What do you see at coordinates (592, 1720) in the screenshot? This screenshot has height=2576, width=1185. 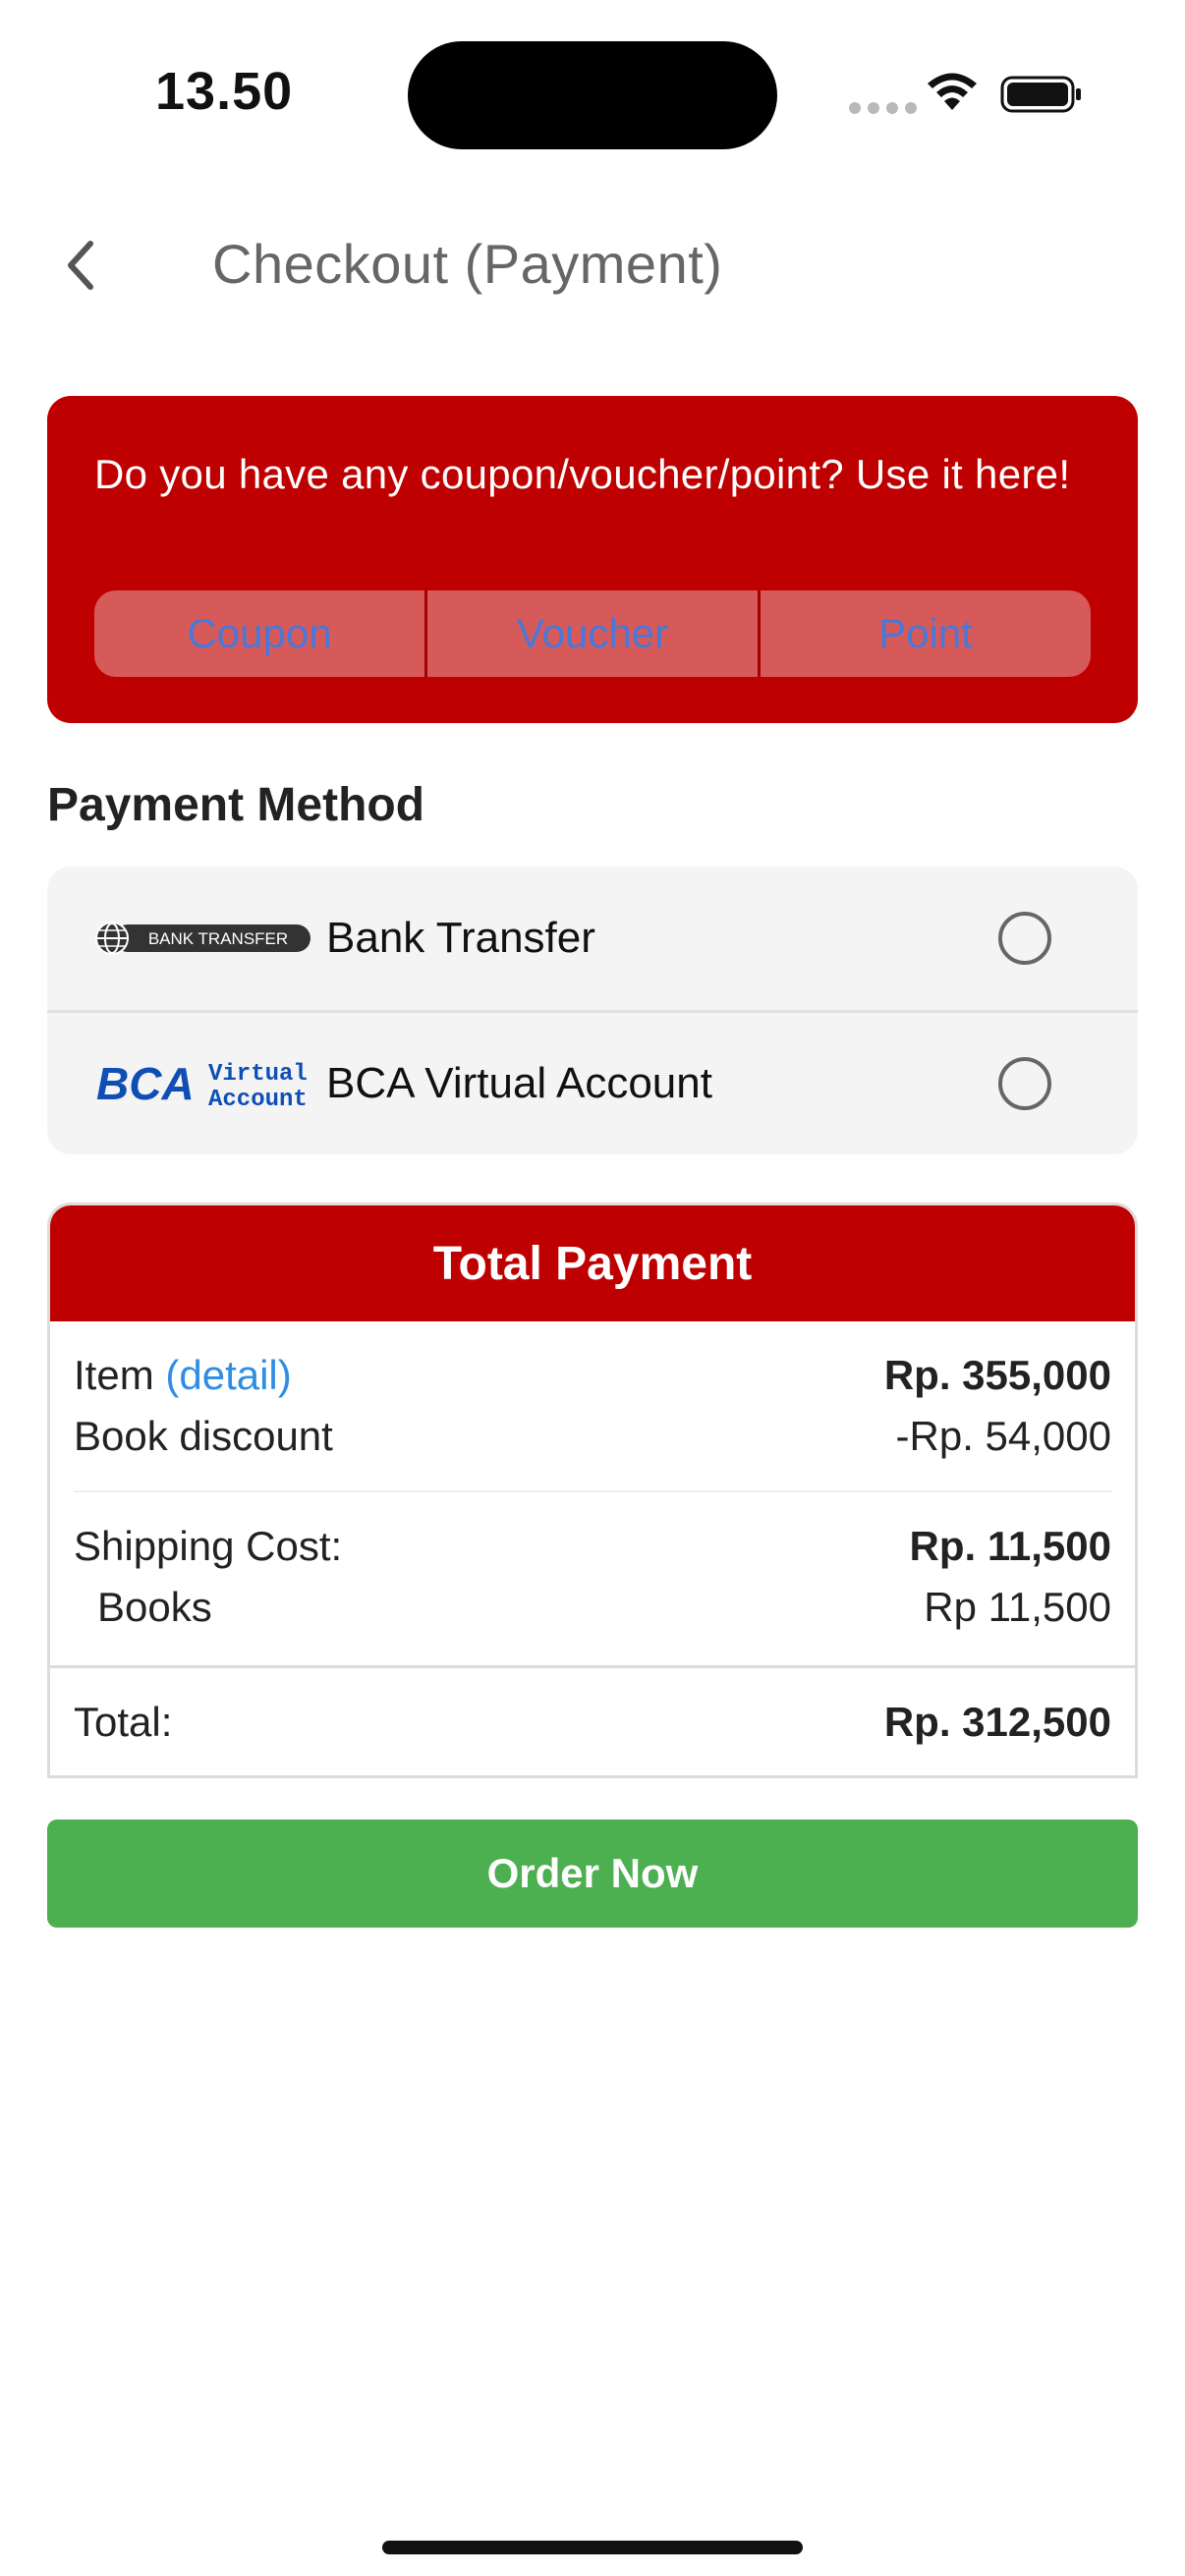 I see `total-row: Total: Rp. 312,500` at bounding box center [592, 1720].